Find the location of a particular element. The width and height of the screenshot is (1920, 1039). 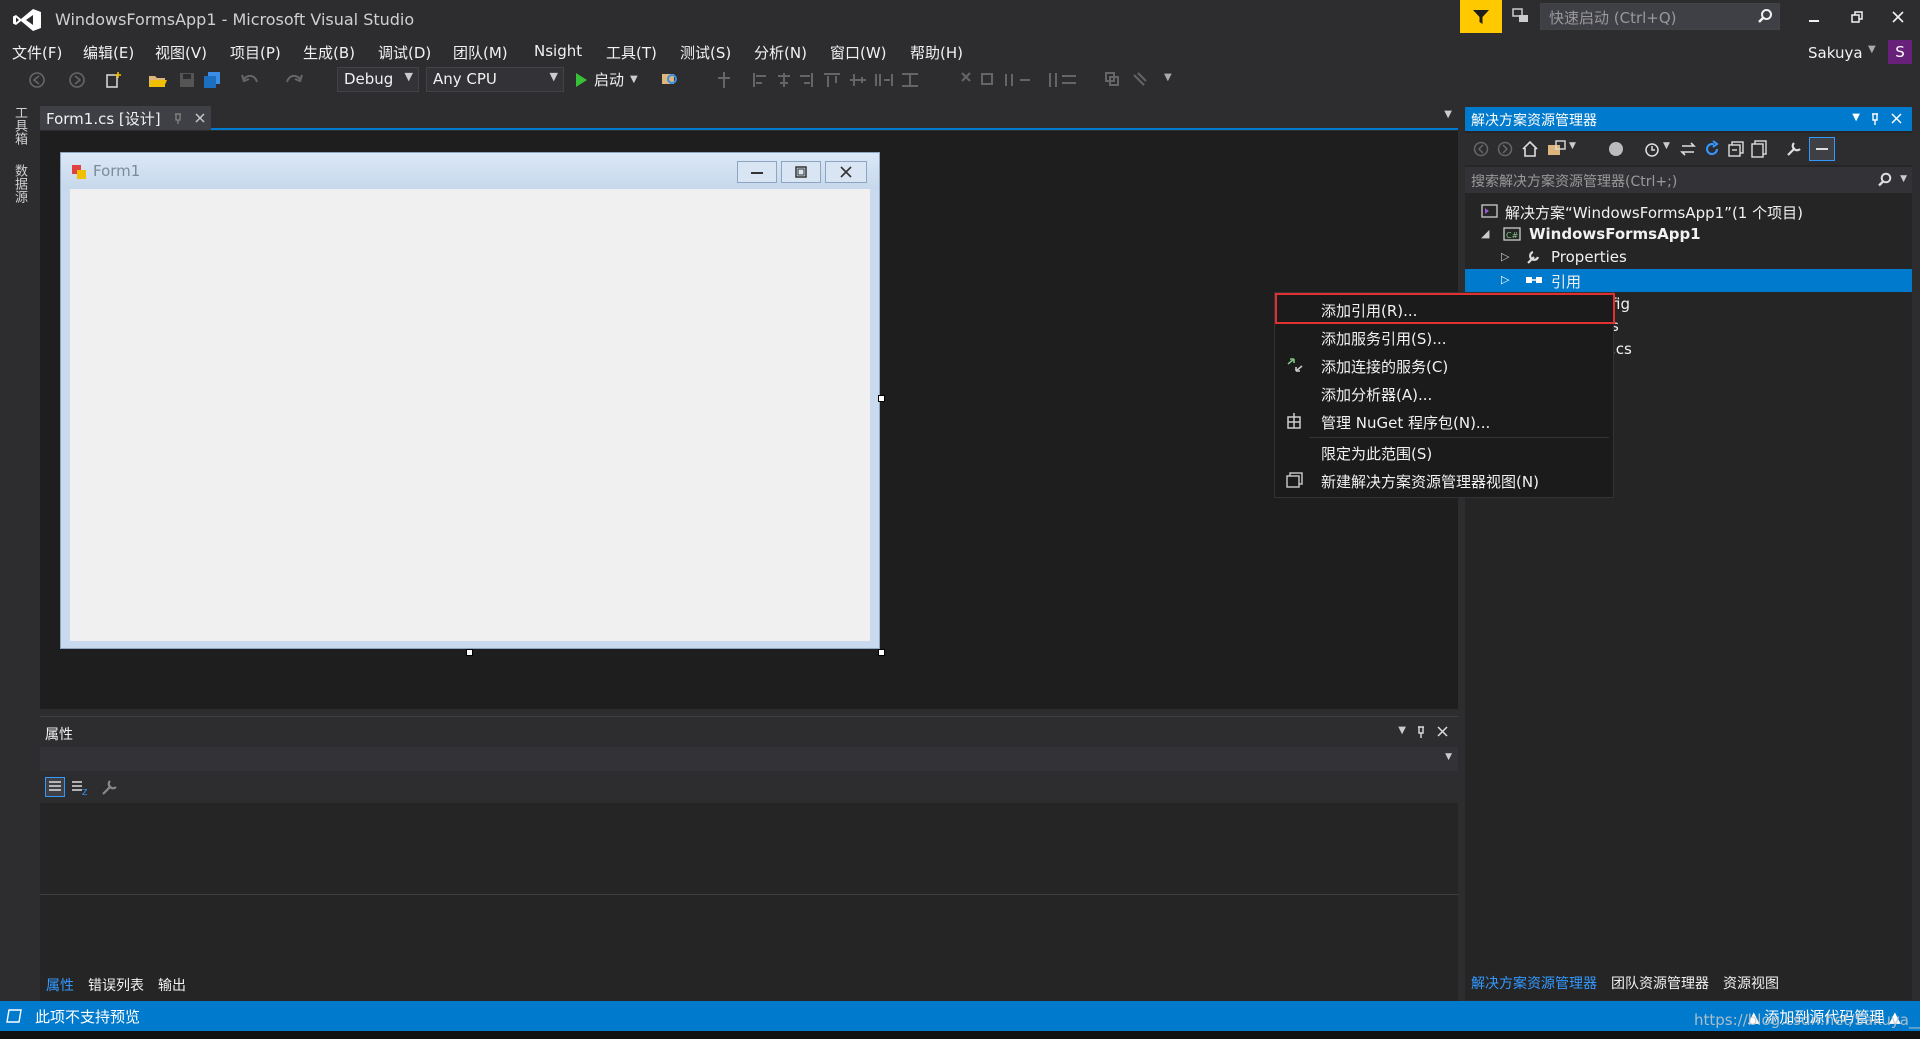

redo-icon is located at coordinates (294, 80).